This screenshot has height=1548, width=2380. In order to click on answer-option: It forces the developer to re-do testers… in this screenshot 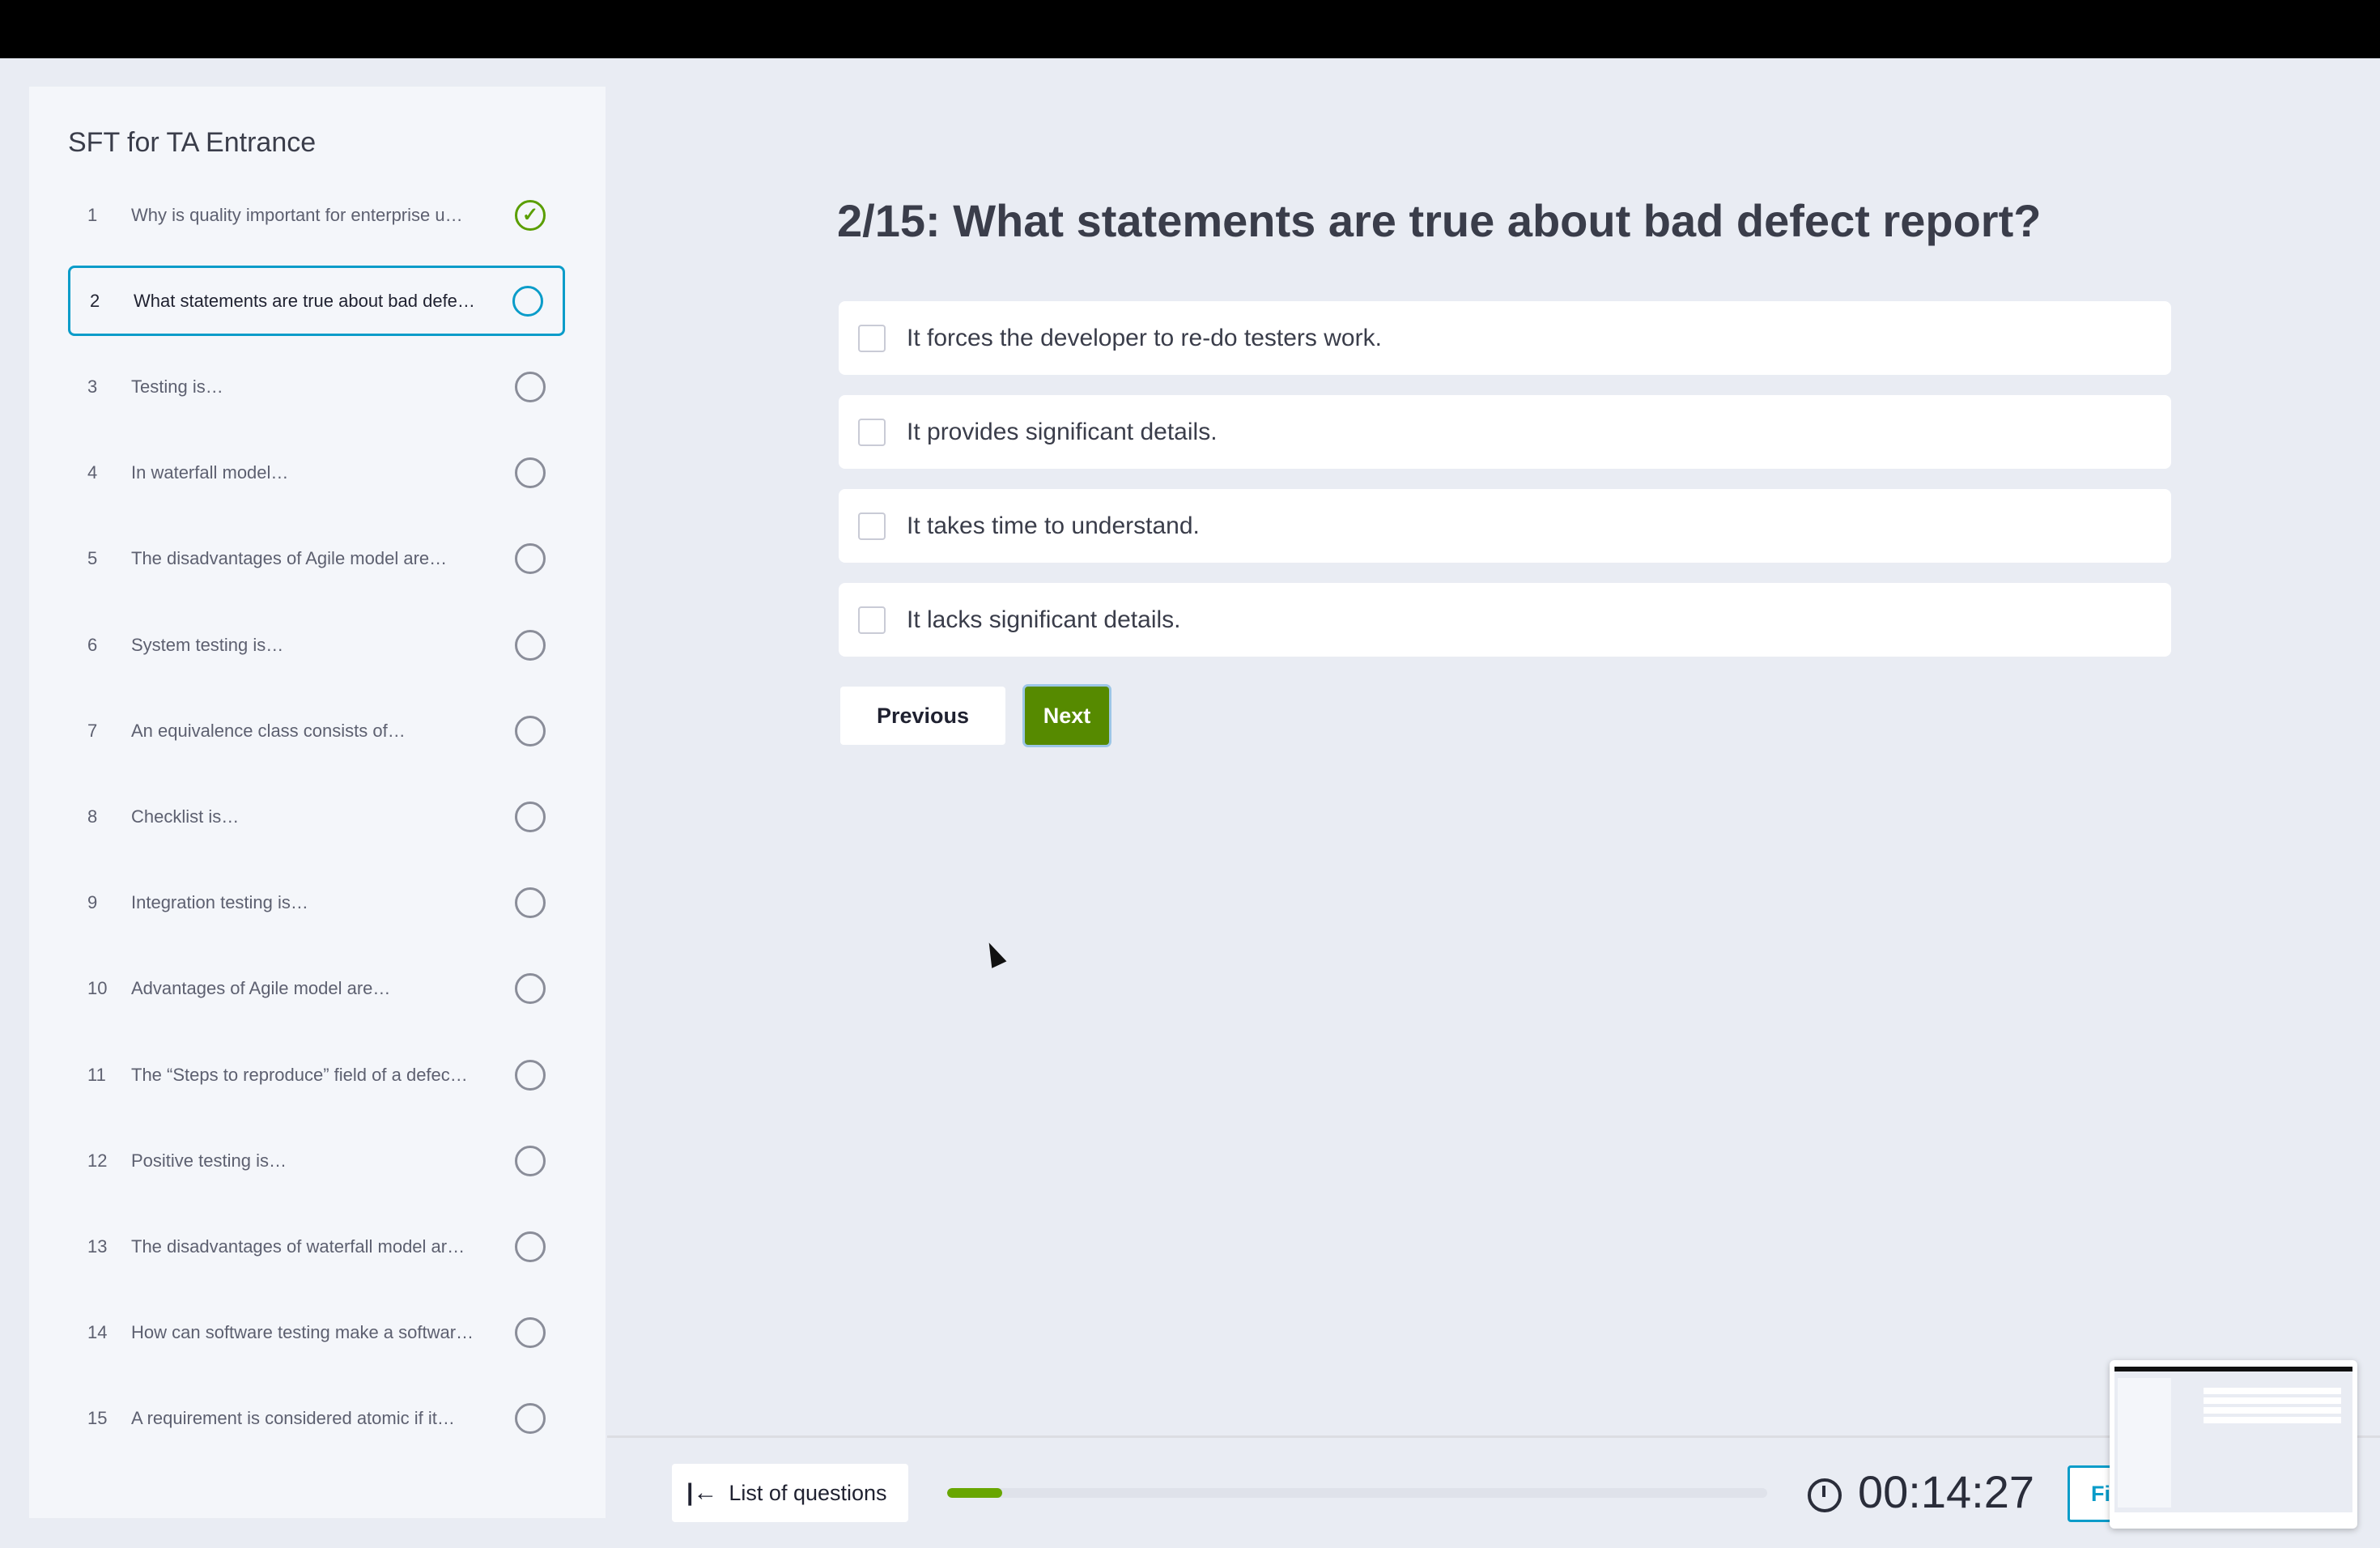, I will do `click(1505, 338)`.